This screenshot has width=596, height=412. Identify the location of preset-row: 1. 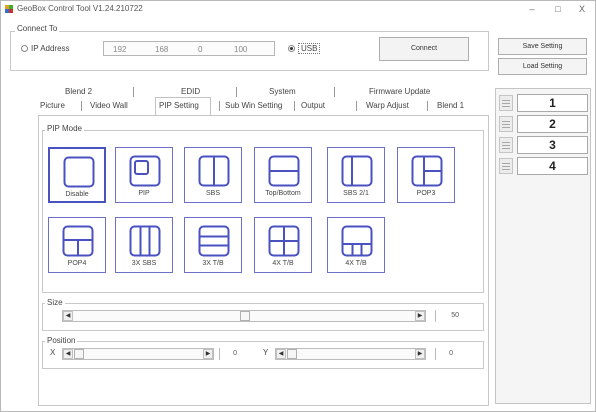
(544, 103).